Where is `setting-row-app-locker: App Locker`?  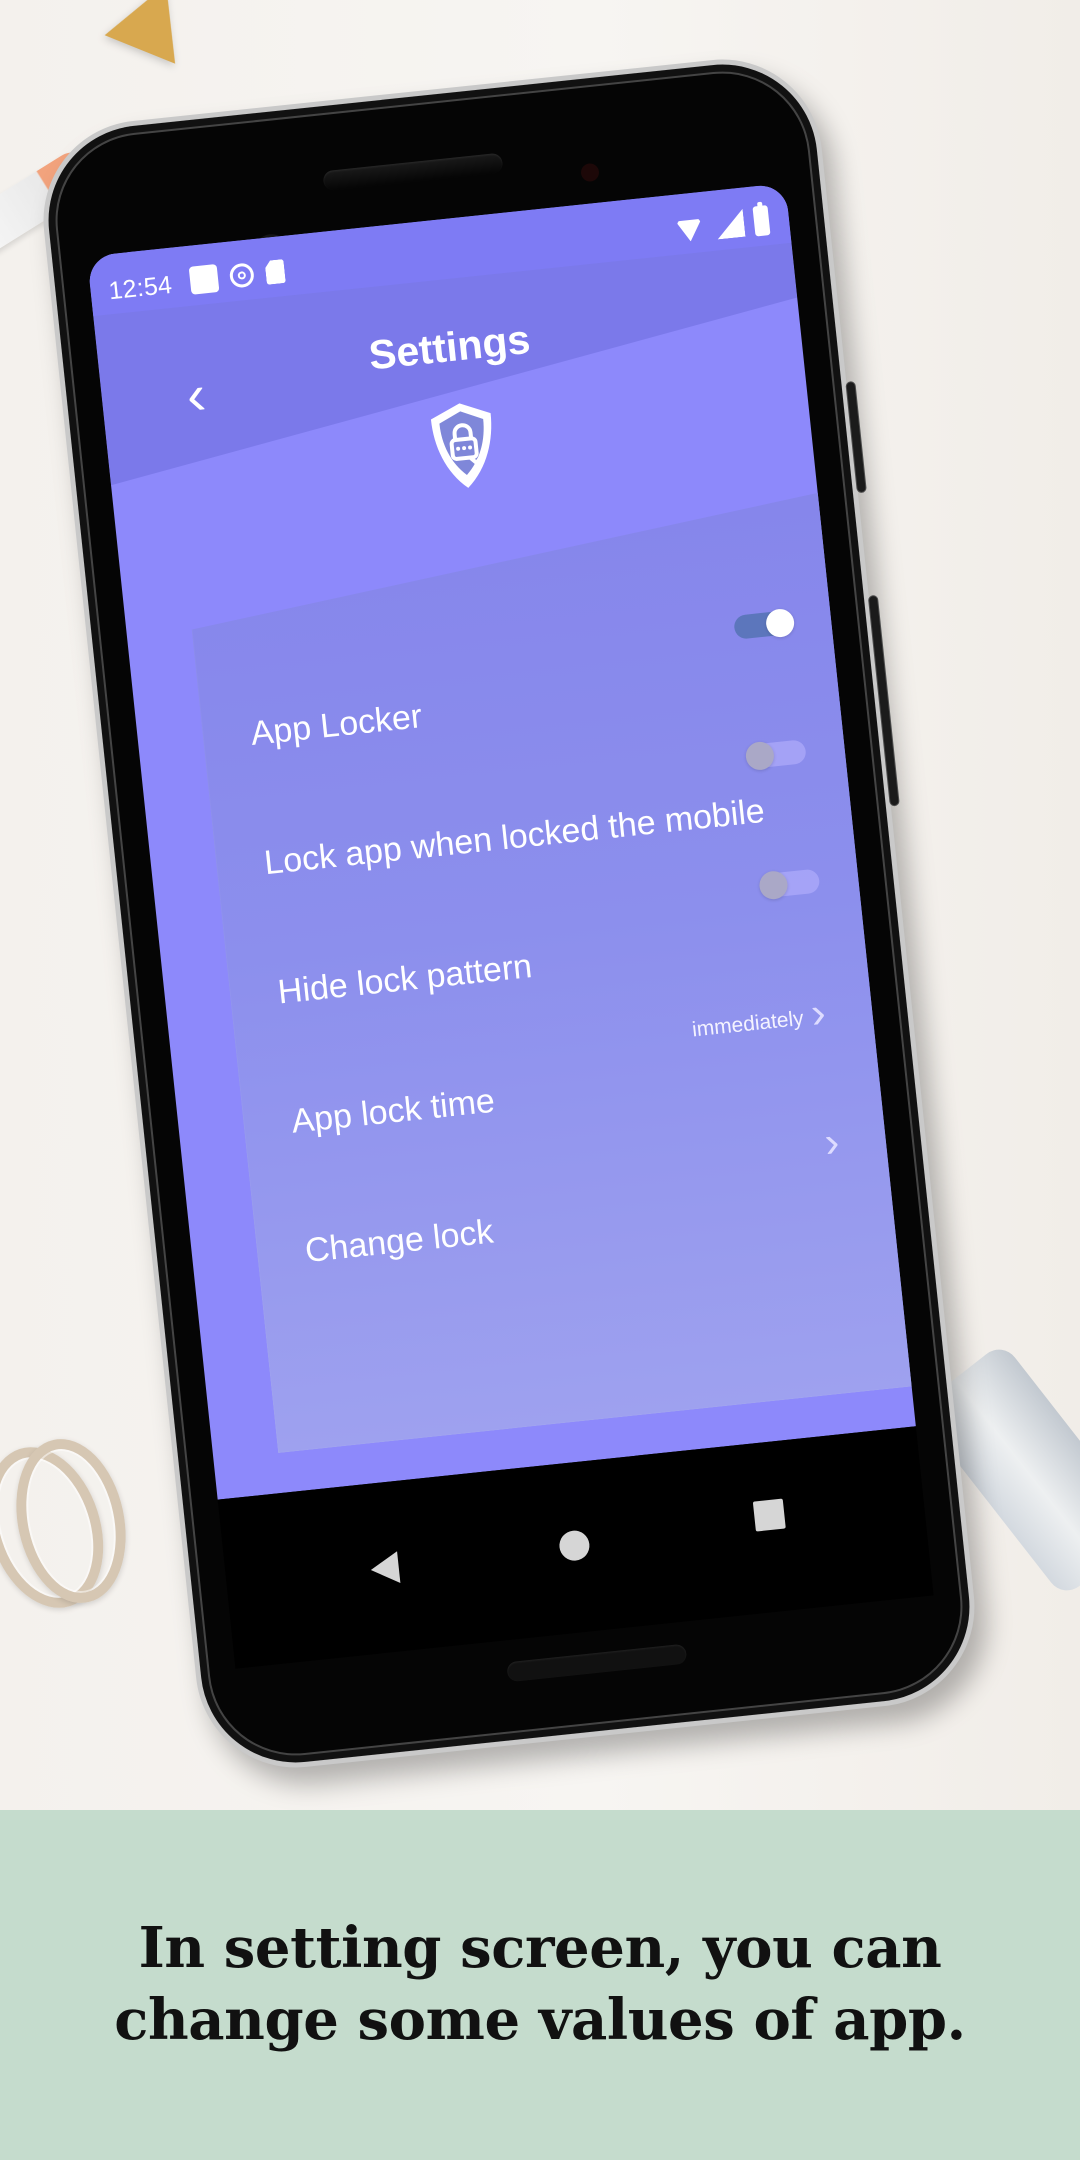 setting-row-app-locker: App Locker is located at coordinates (527, 684).